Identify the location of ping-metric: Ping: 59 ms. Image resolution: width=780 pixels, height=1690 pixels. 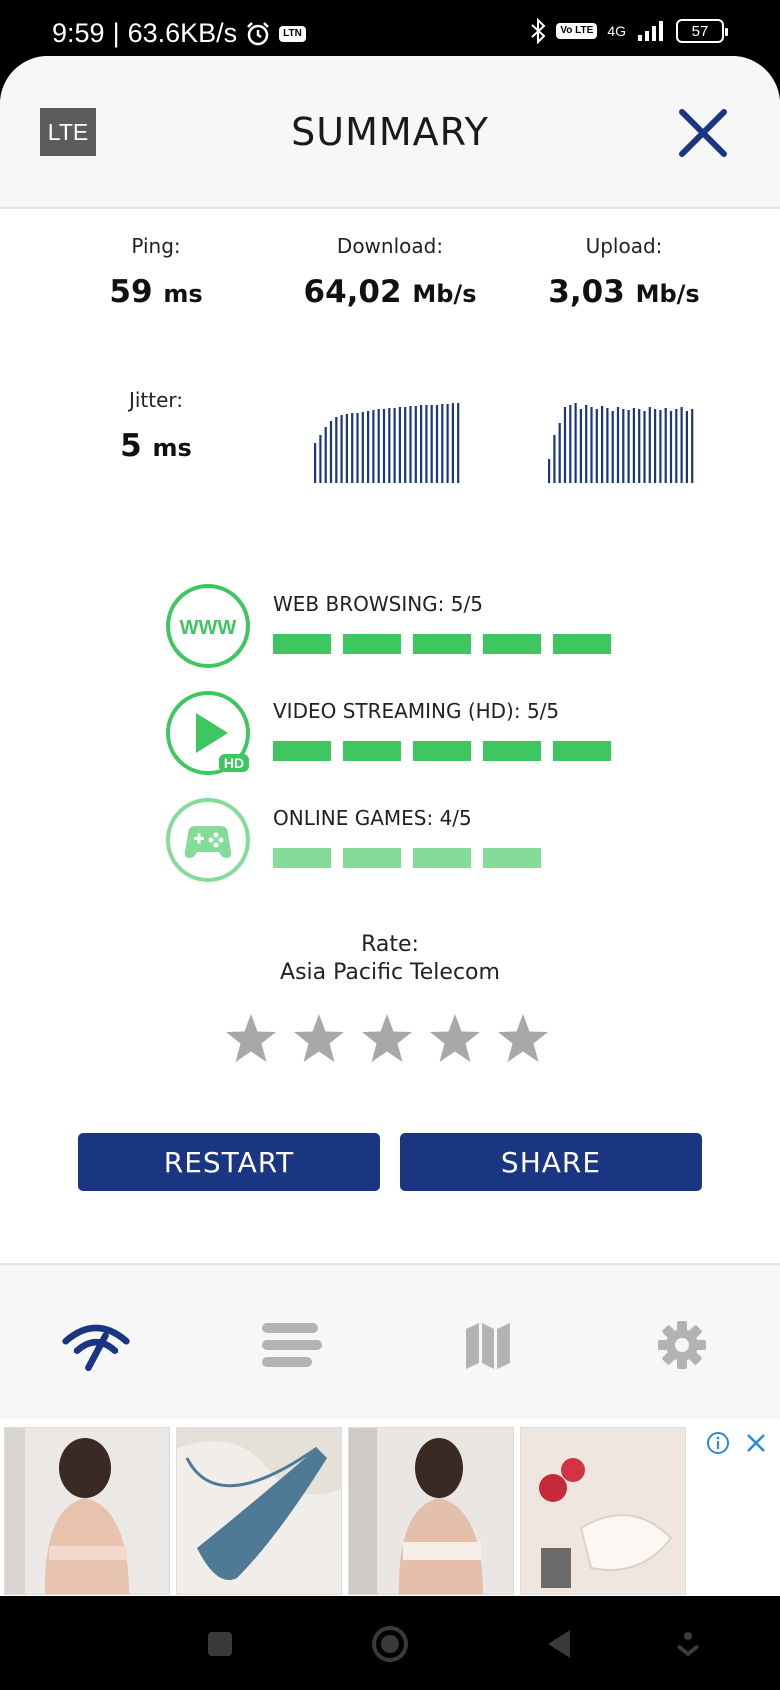
(156, 272).